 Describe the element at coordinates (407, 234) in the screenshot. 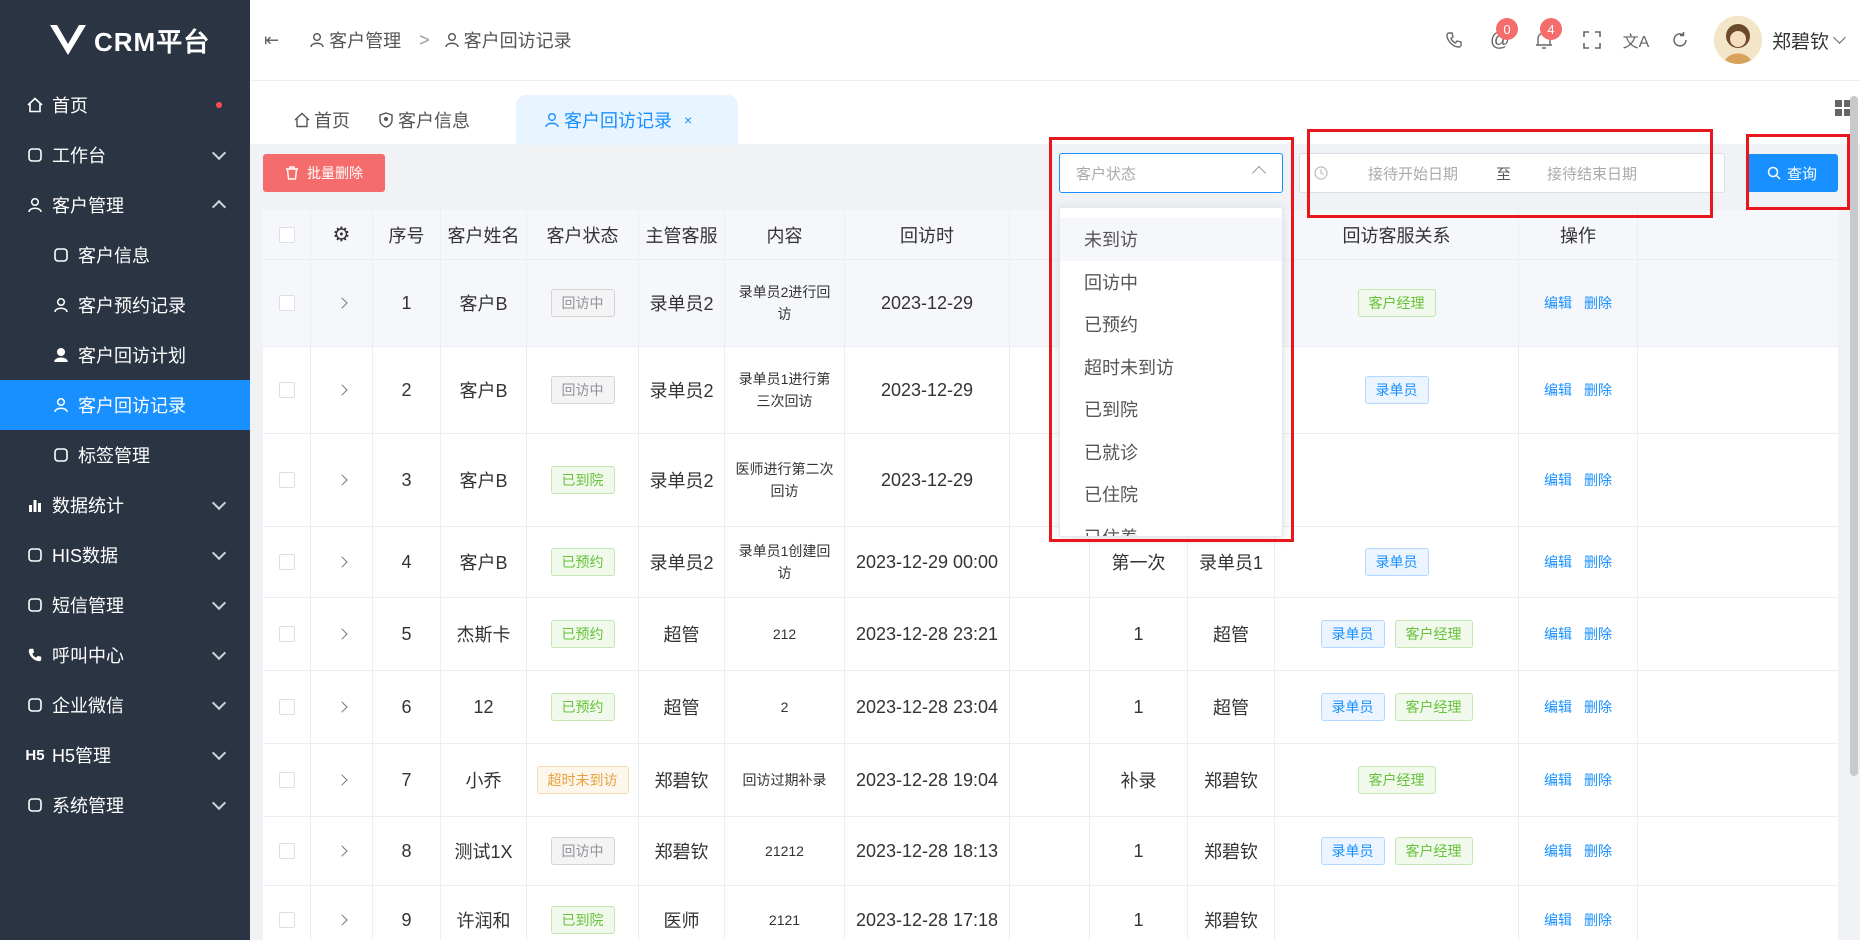

I see `column-header: 序号` at that location.